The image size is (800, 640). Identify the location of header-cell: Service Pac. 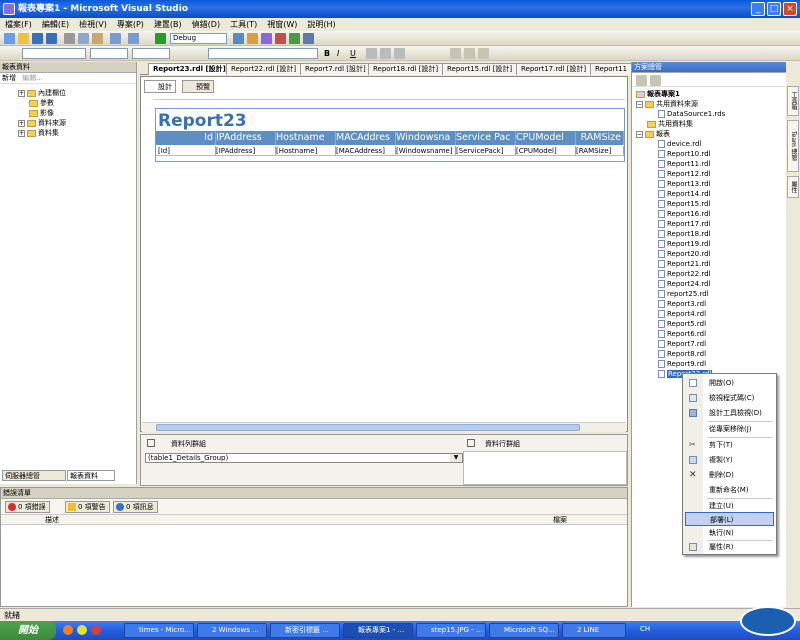
(486, 138).